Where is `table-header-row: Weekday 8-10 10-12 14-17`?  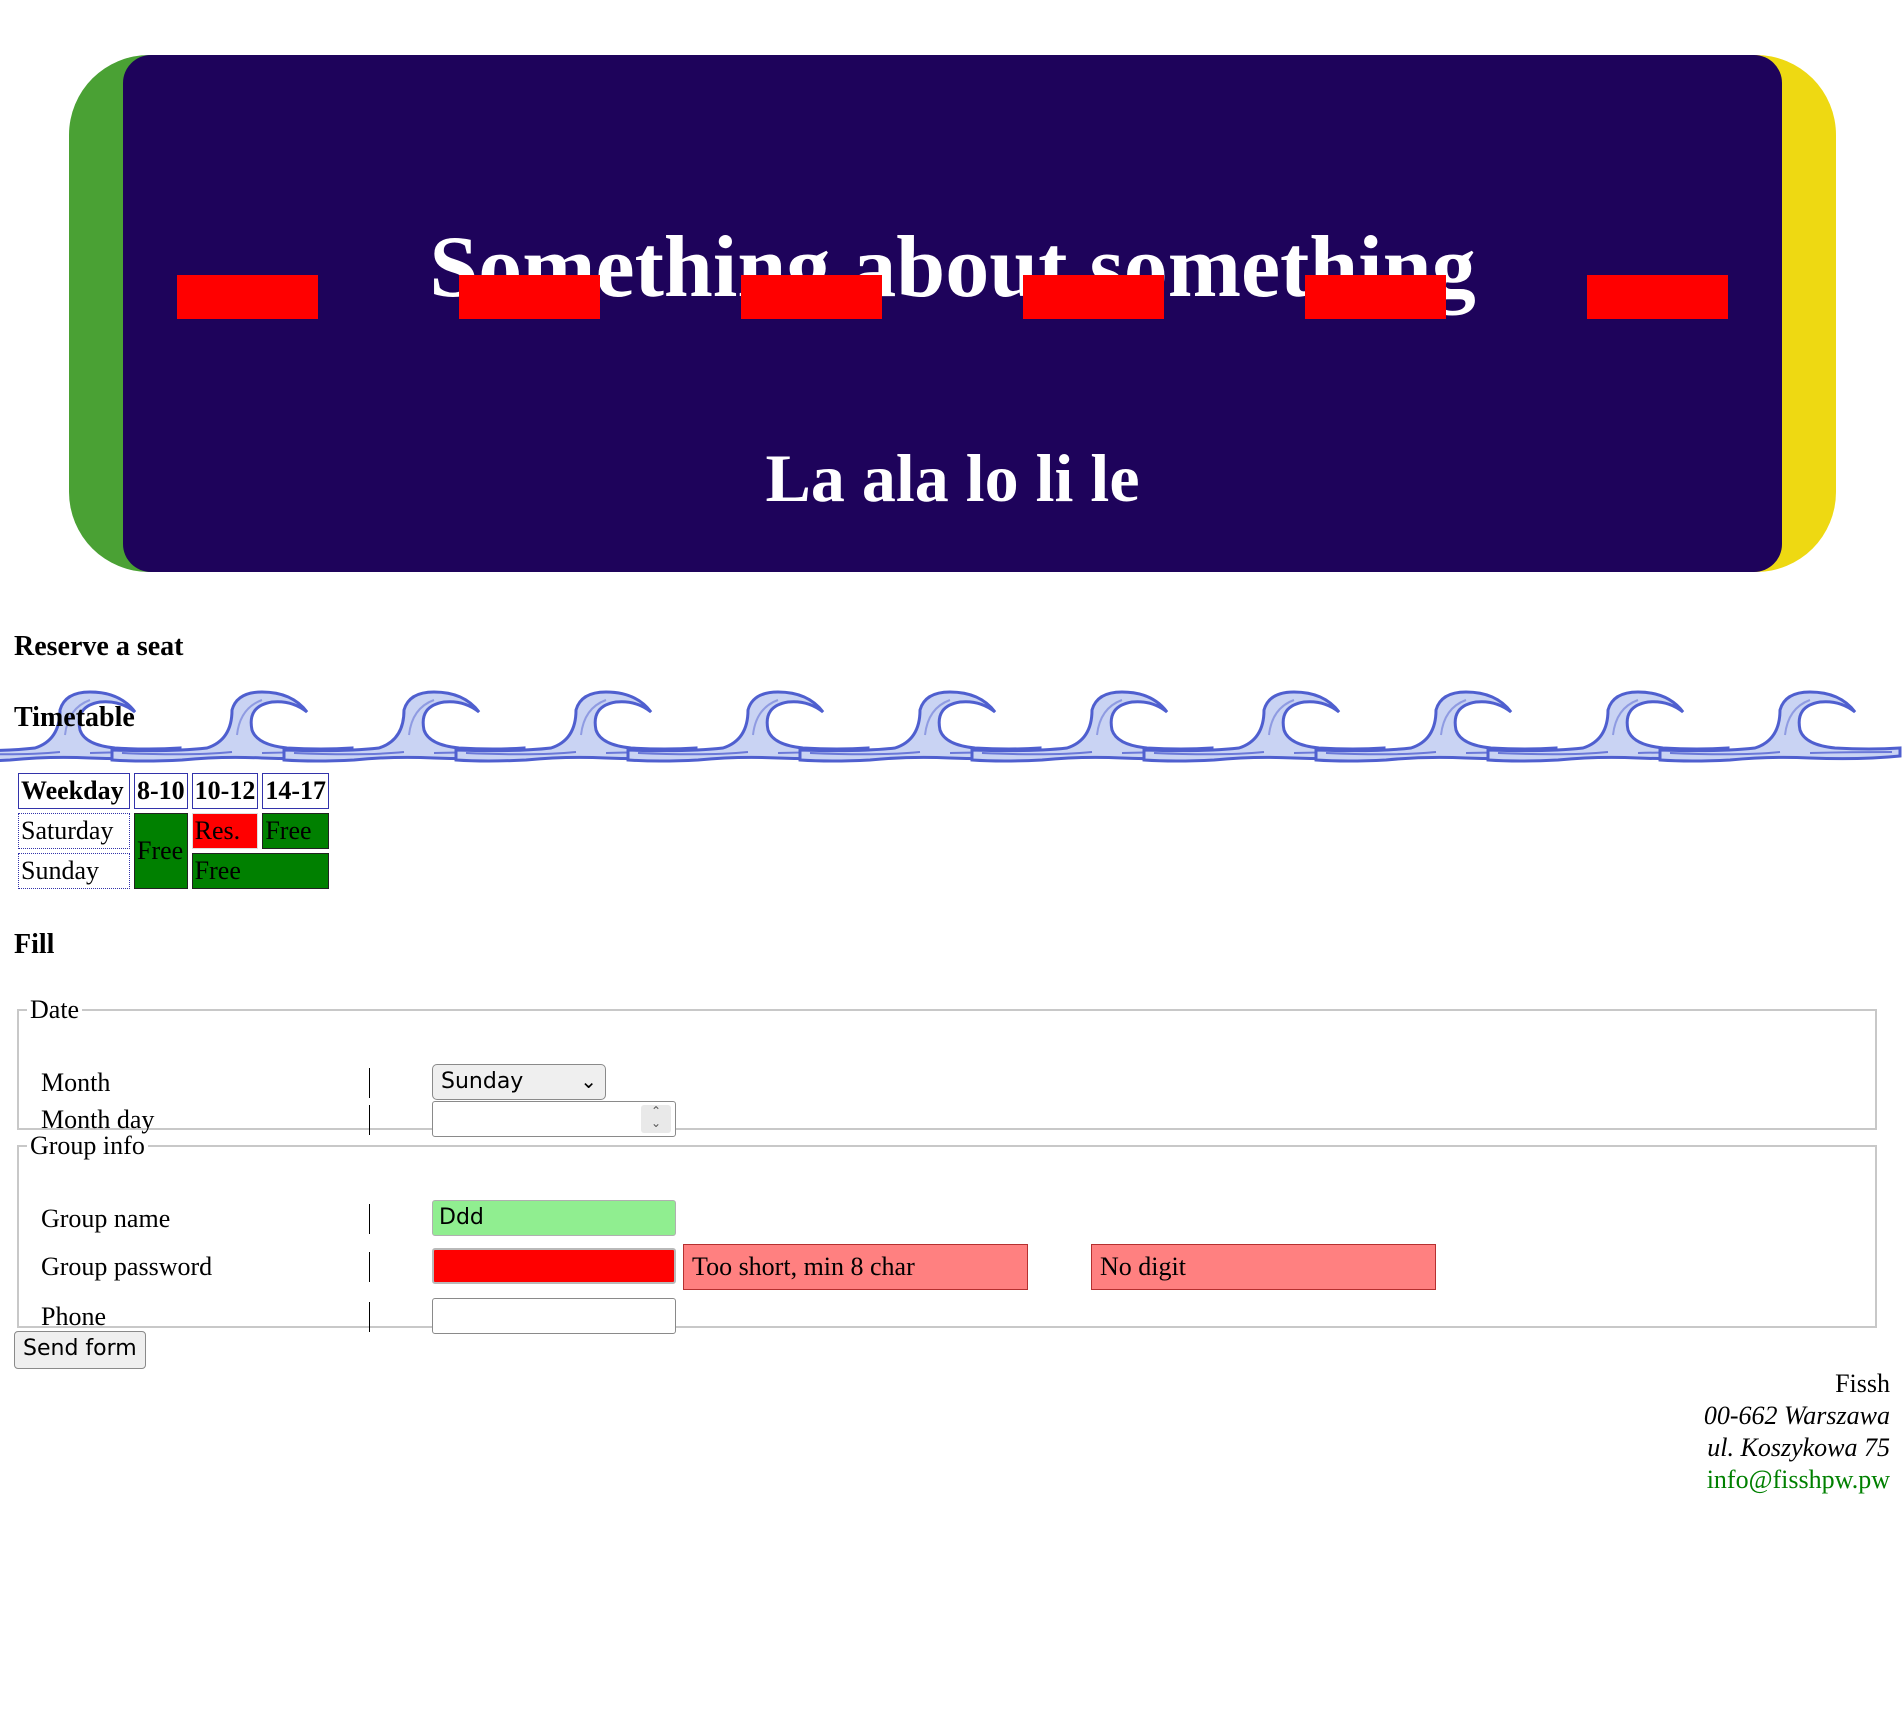
table-header-row: Weekday 8-10 10-12 14-17 is located at coordinates (174, 791).